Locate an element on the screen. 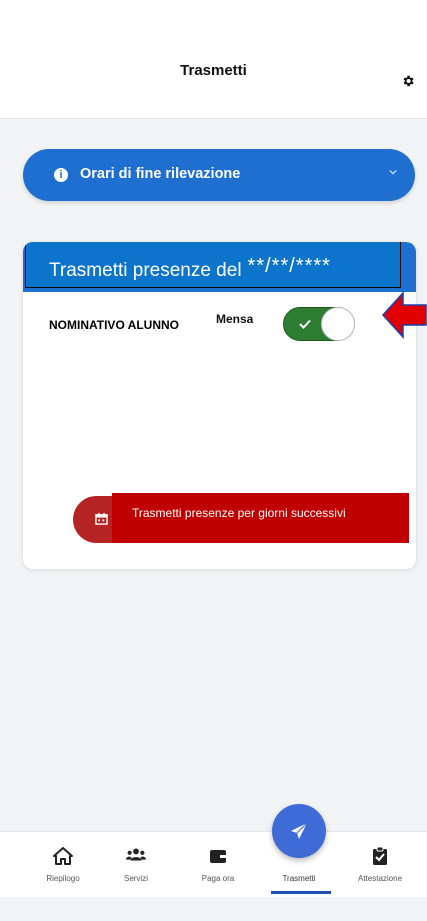 Image resolution: width=427 pixels, height=921 pixels. home-icon is located at coordinates (63, 856).